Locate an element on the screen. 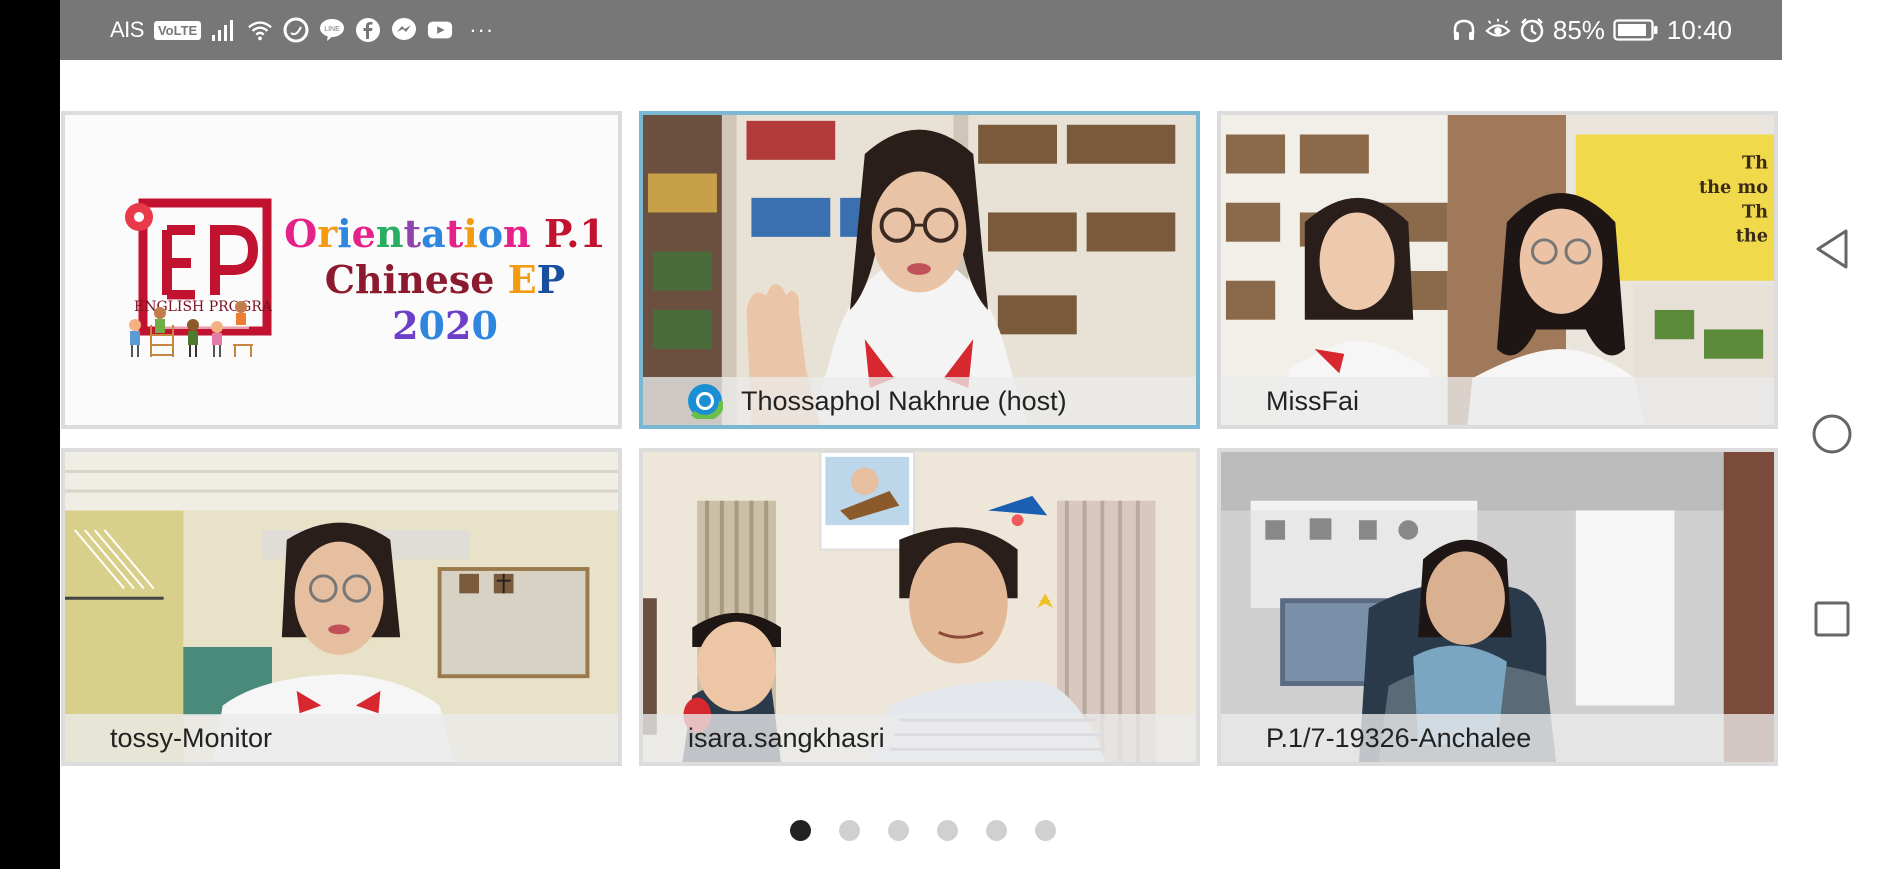  english-program-logo: ENGLISH PROGRA is located at coordinates (199, 277).